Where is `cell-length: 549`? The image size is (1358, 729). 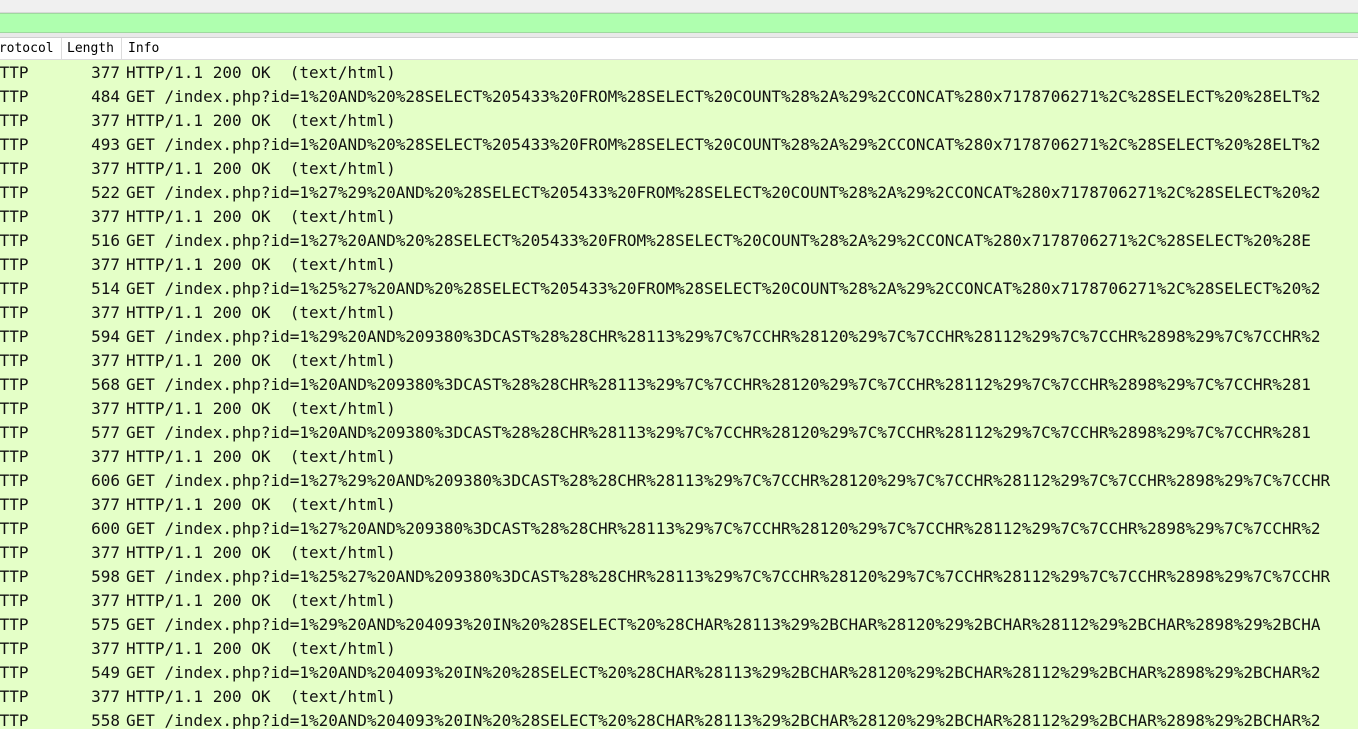 cell-length: 549 is located at coordinates (105, 672).